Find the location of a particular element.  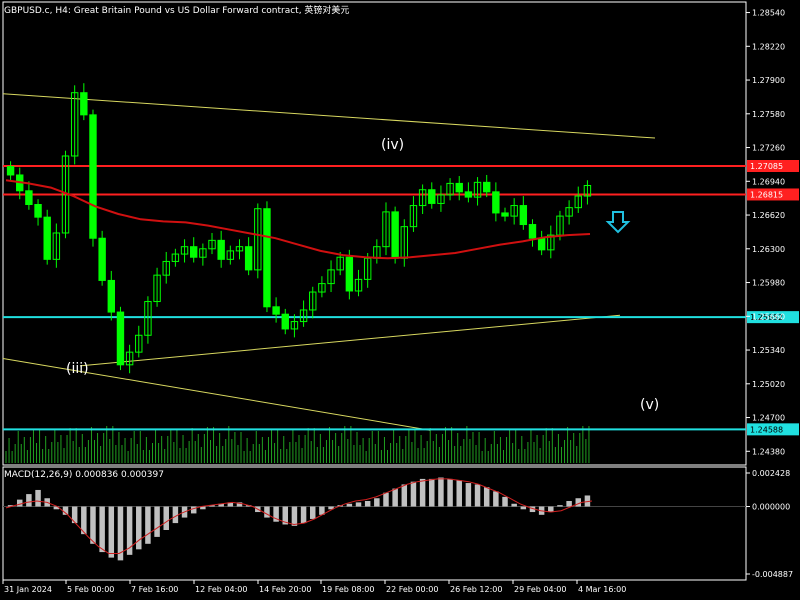

trendline is located at coordinates (350, 340).